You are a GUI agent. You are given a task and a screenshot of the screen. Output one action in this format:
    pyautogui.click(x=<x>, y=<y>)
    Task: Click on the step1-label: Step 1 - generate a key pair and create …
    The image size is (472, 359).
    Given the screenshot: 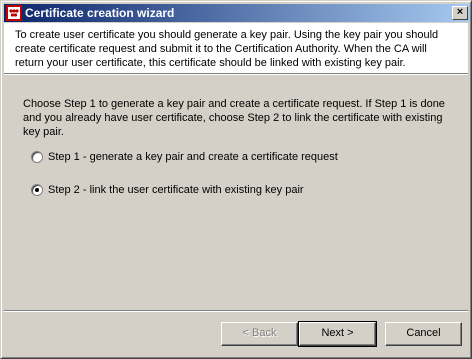 What is the action you would take?
    pyautogui.click(x=193, y=157)
    